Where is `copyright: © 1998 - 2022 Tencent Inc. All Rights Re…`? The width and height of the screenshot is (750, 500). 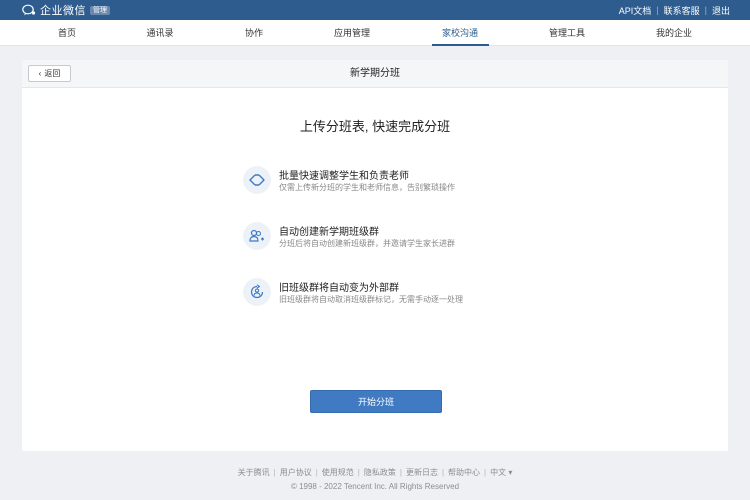
copyright: © 1998 - 2022 Tencent Inc. All Rights Re… is located at coordinates (375, 486).